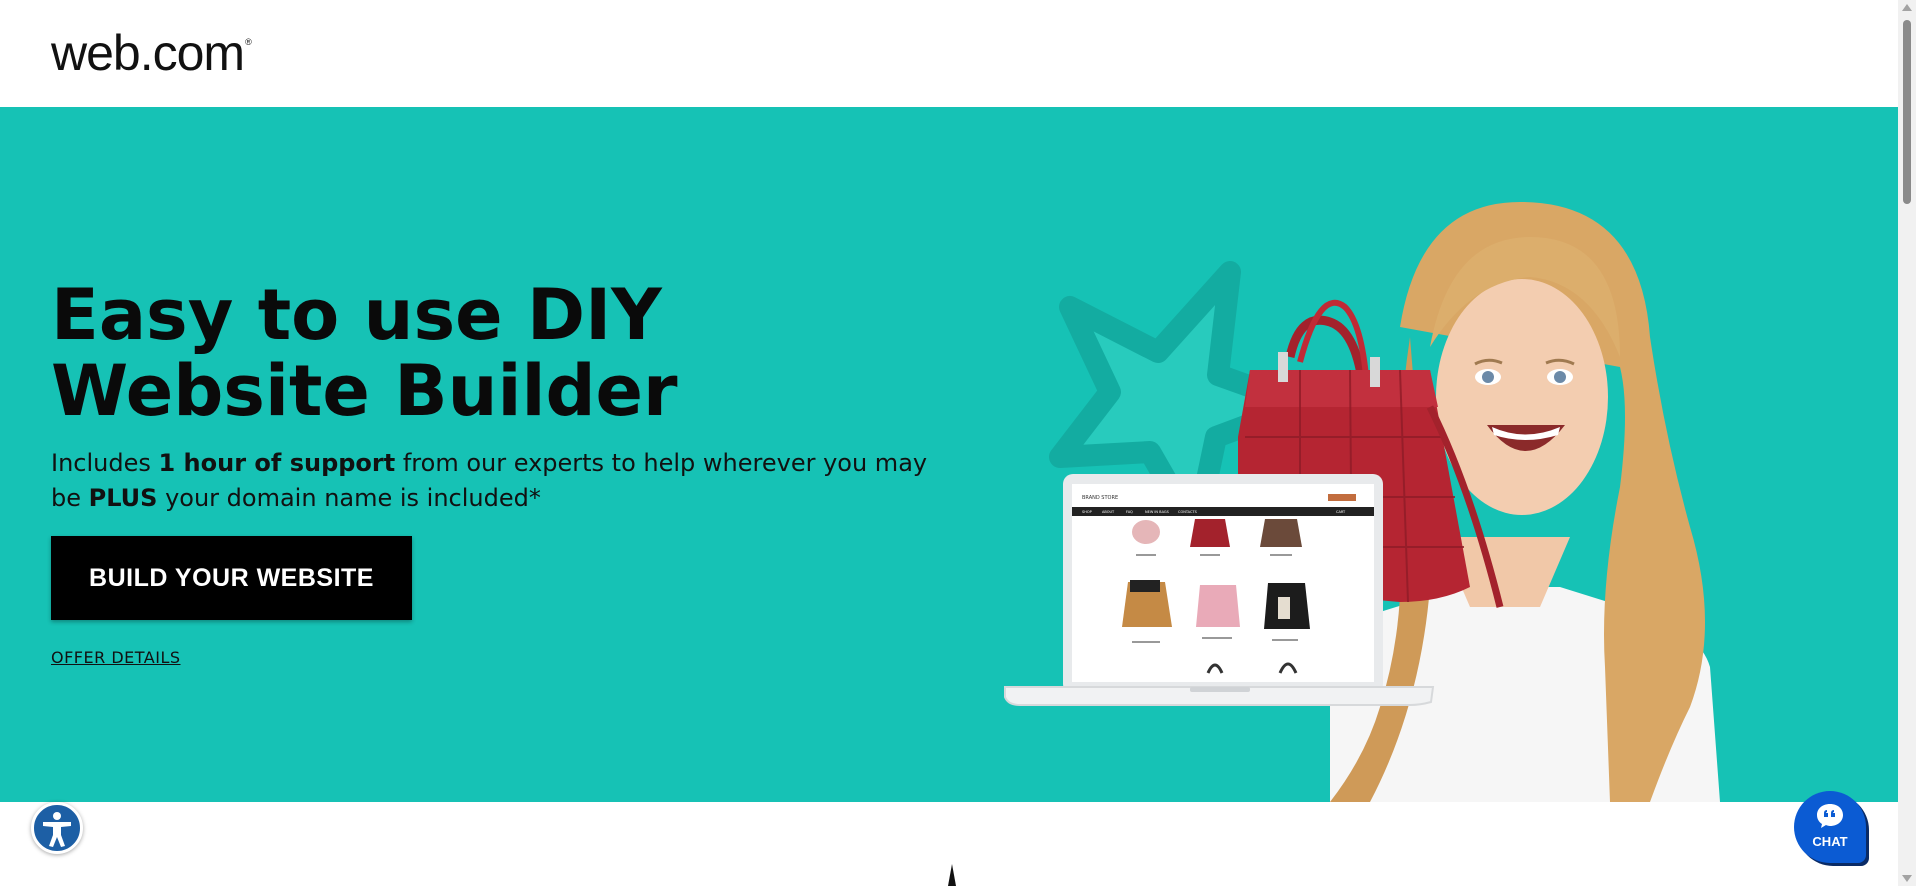 This screenshot has height=886, width=1916. I want to click on site-header: web.com®, so click(949, 53).